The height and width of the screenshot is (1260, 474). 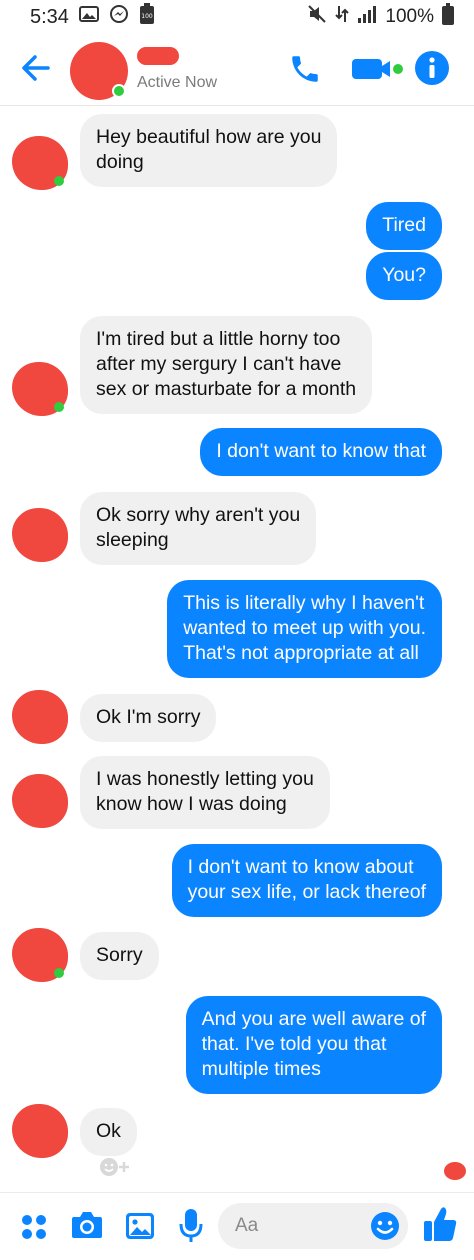 What do you see at coordinates (119, 956) in the screenshot?
I see `incoming-message: Sorry` at bounding box center [119, 956].